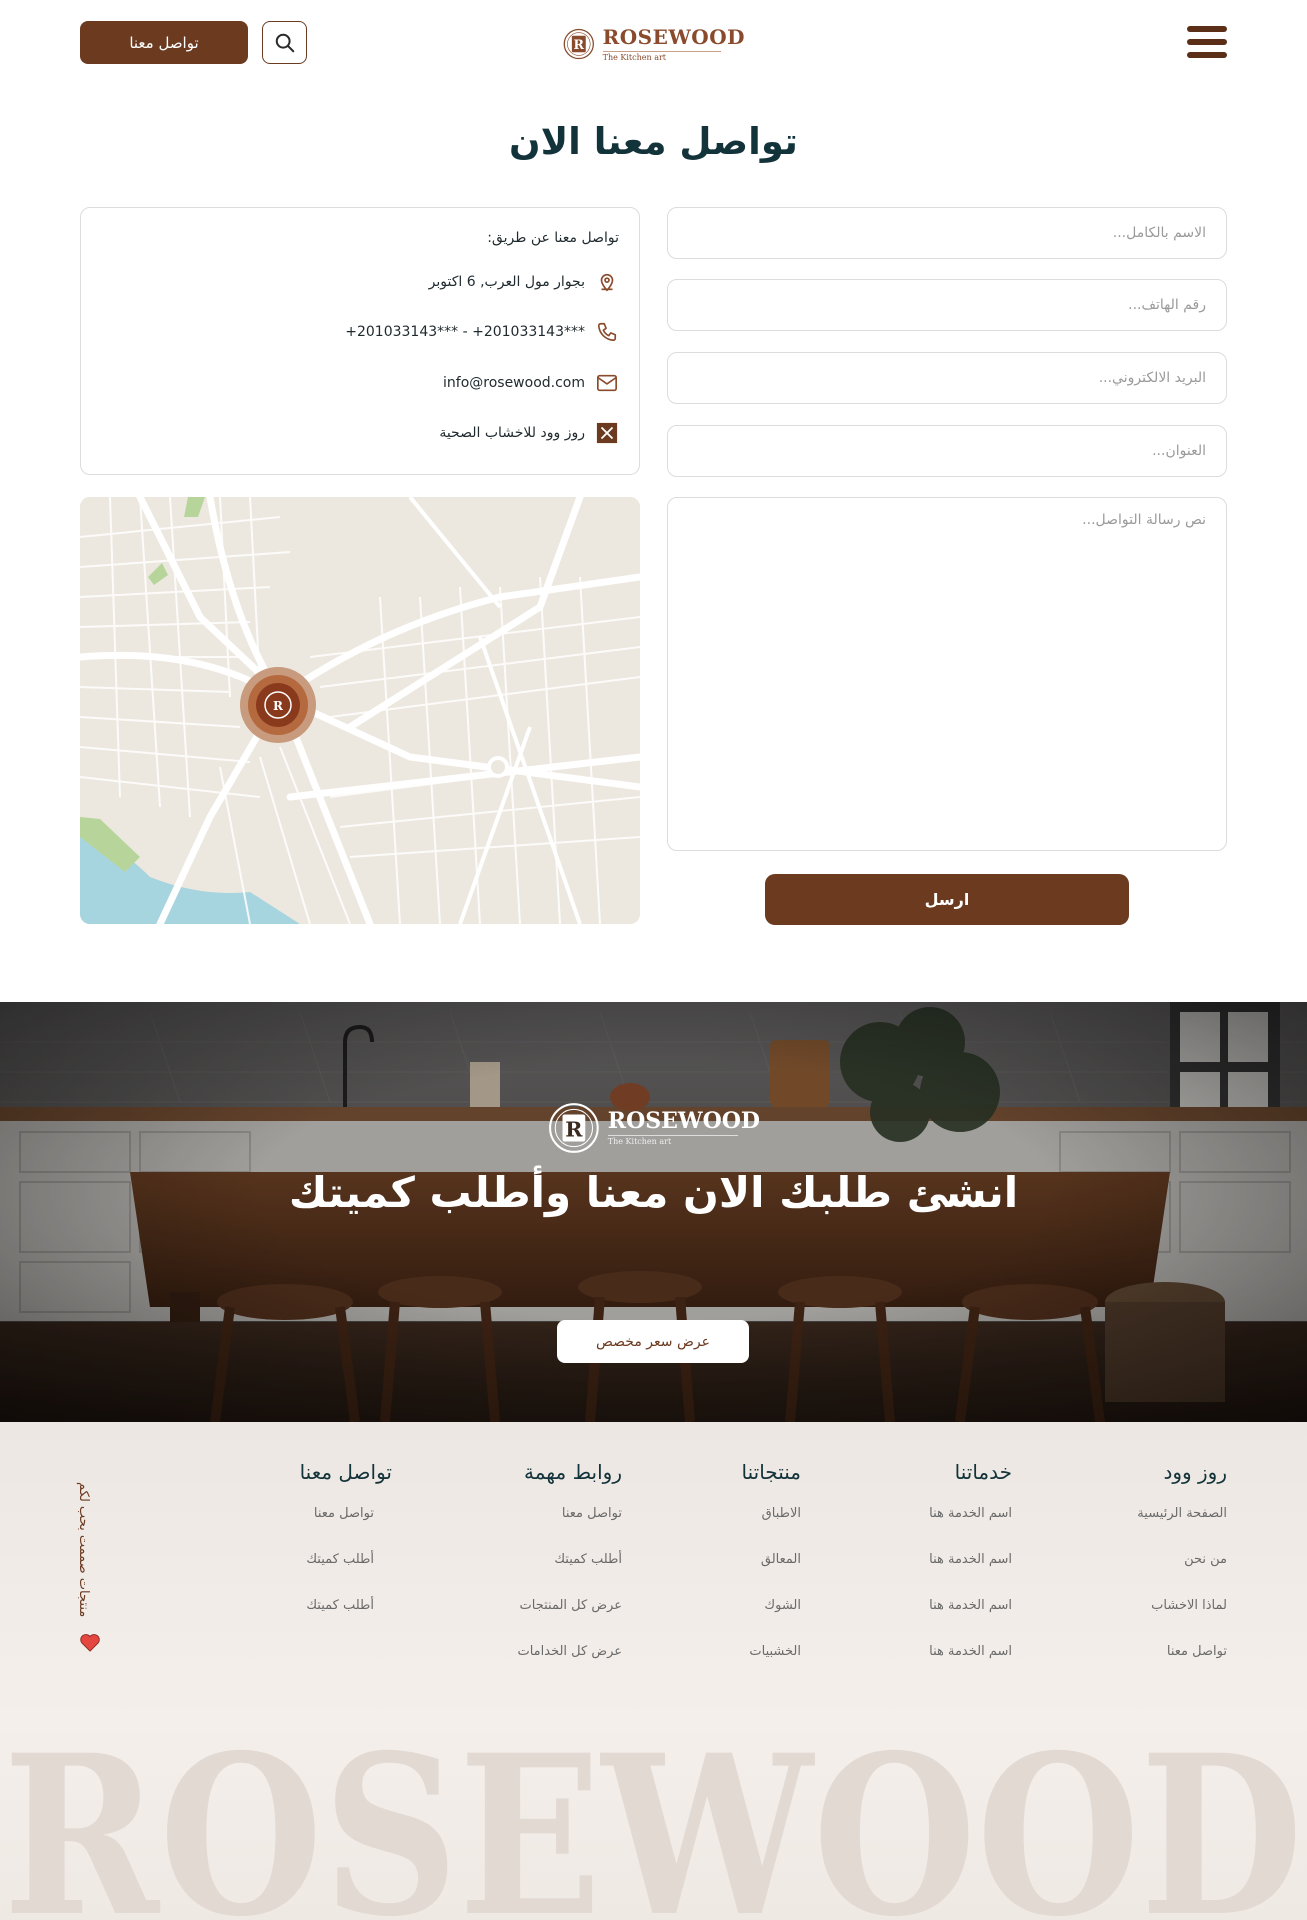  I want to click on phone-input, so click(947, 305).